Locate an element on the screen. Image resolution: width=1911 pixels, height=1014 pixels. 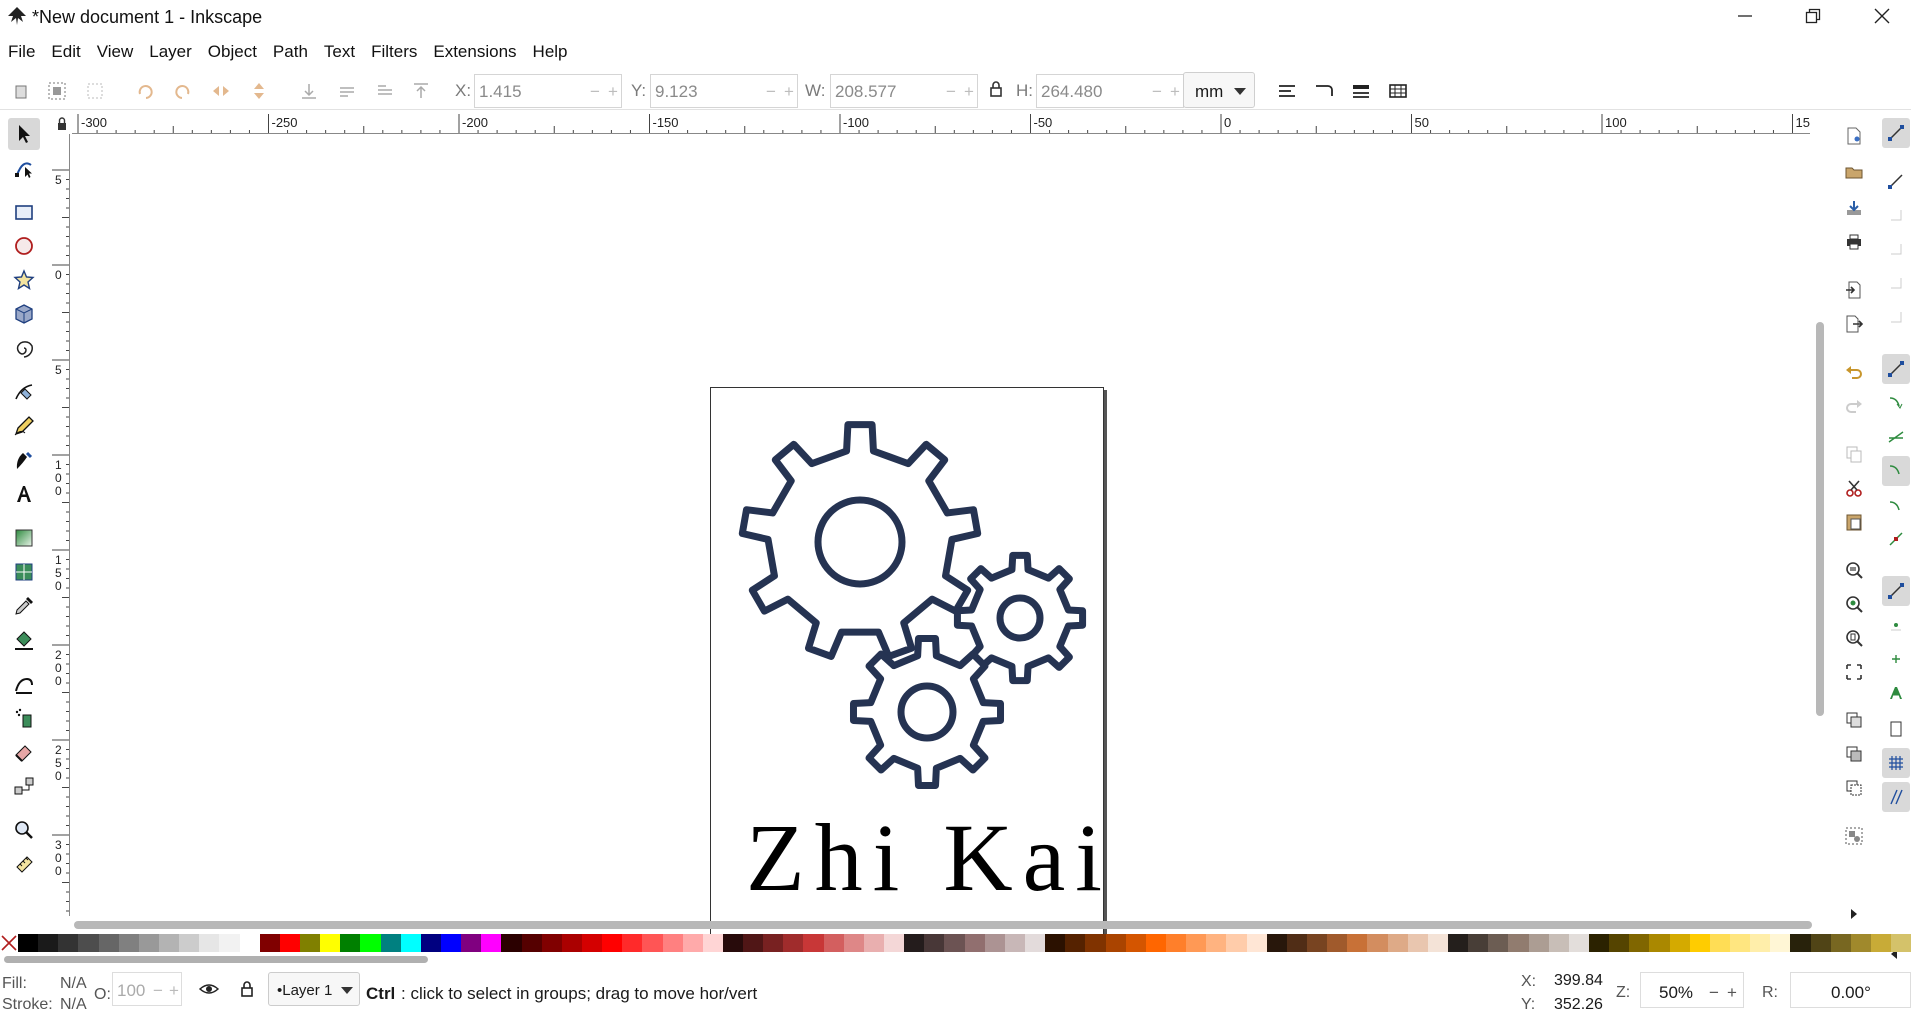
unlink-clone-icon is located at coordinates (1854, 788).